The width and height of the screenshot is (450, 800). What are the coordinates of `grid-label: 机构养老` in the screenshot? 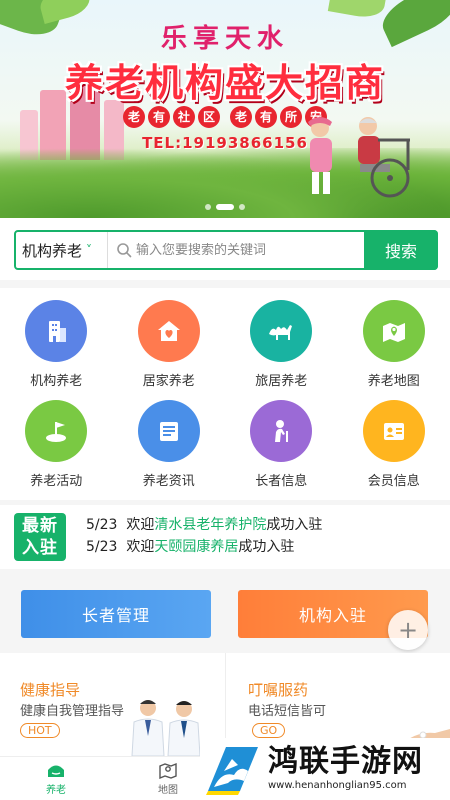 It's located at (56, 381).